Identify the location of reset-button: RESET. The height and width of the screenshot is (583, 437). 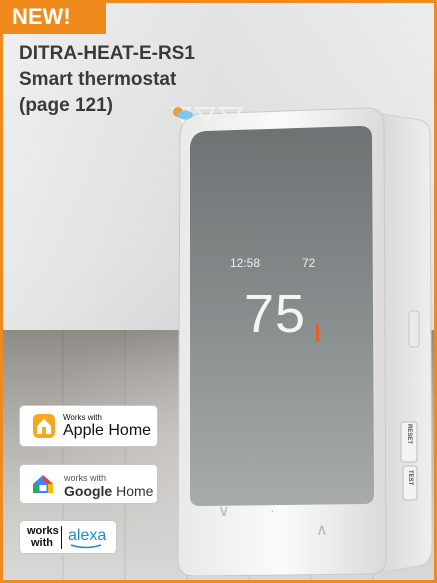
(409, 434).